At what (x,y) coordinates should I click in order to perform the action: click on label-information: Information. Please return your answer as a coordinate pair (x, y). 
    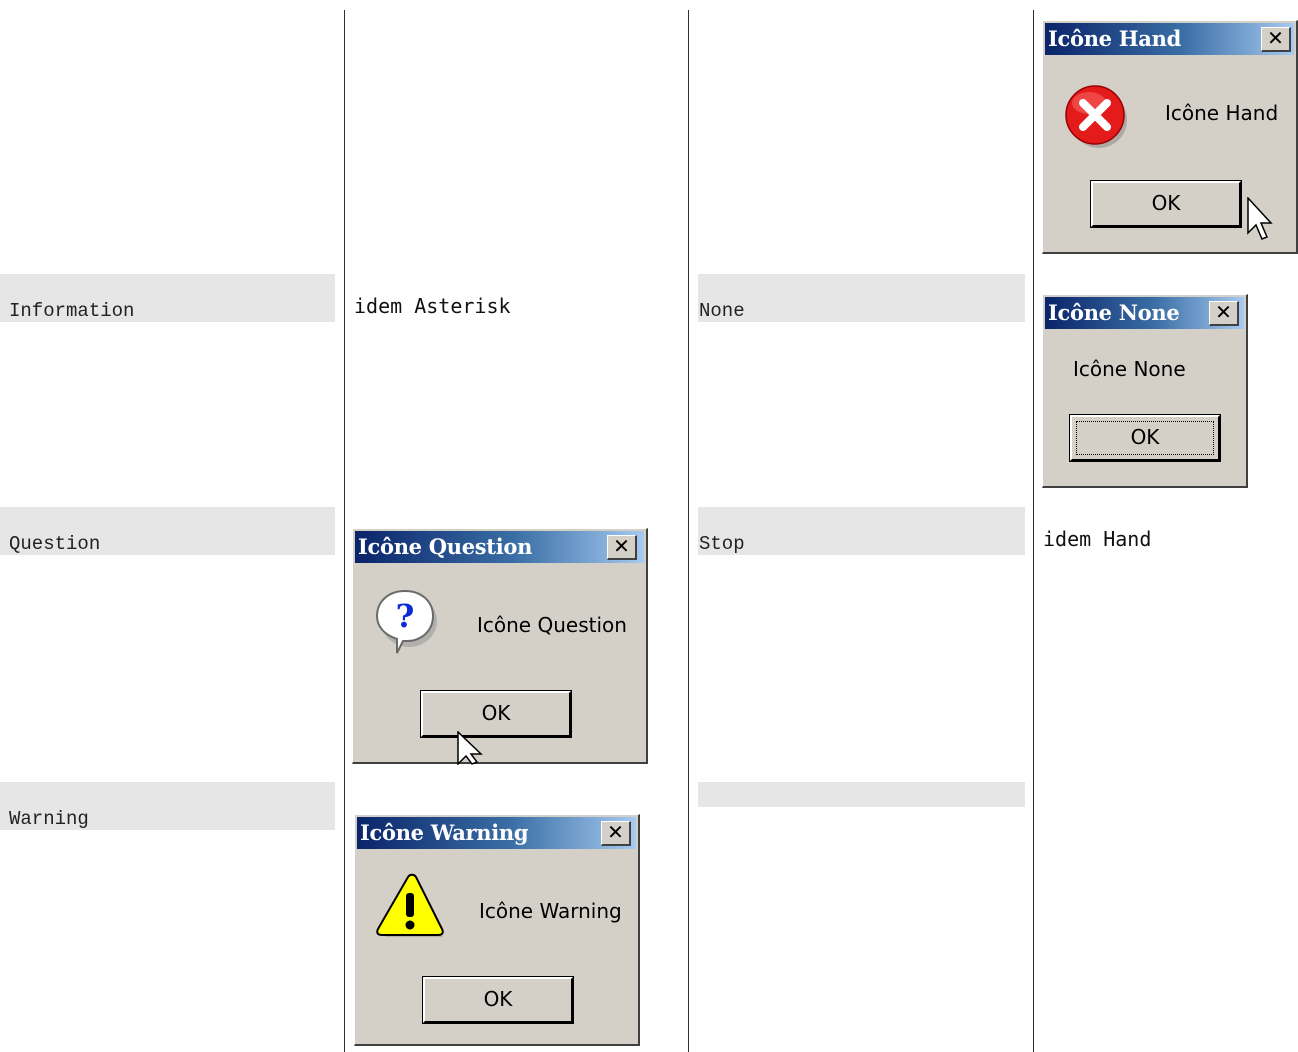
    Looking at the image, I should click on (72, 311).